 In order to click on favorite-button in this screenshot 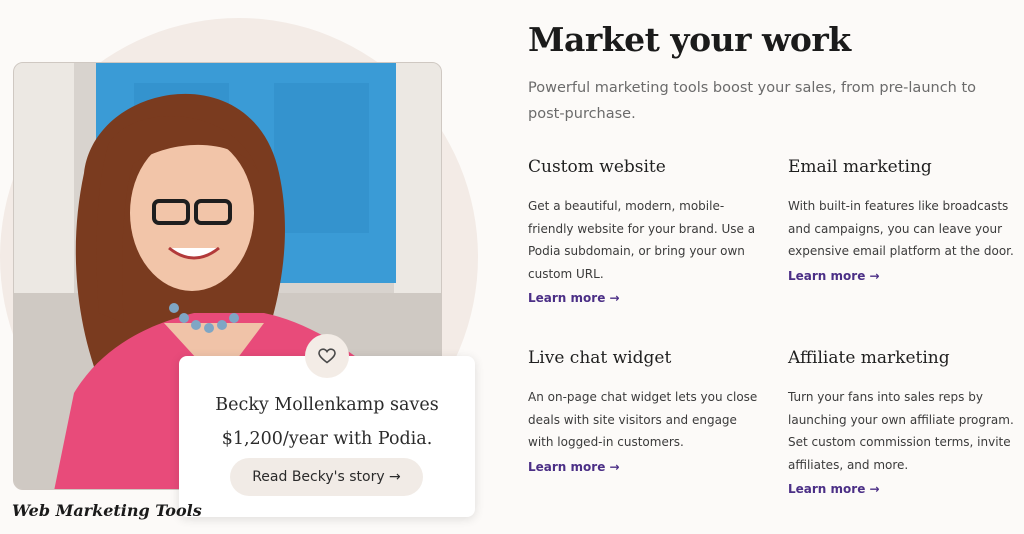, I will do `click(327, 356)`.